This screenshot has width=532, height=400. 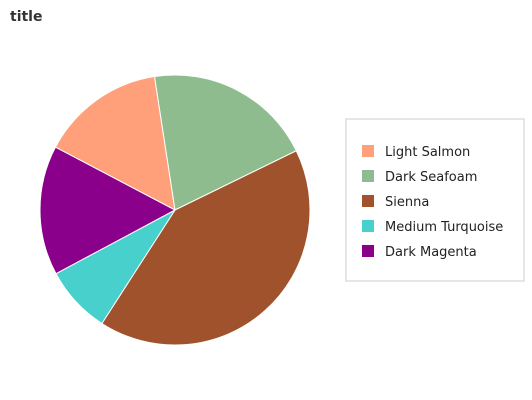 I want to click on legend-label: Dark Seafoam, so click(x=431, y=177).